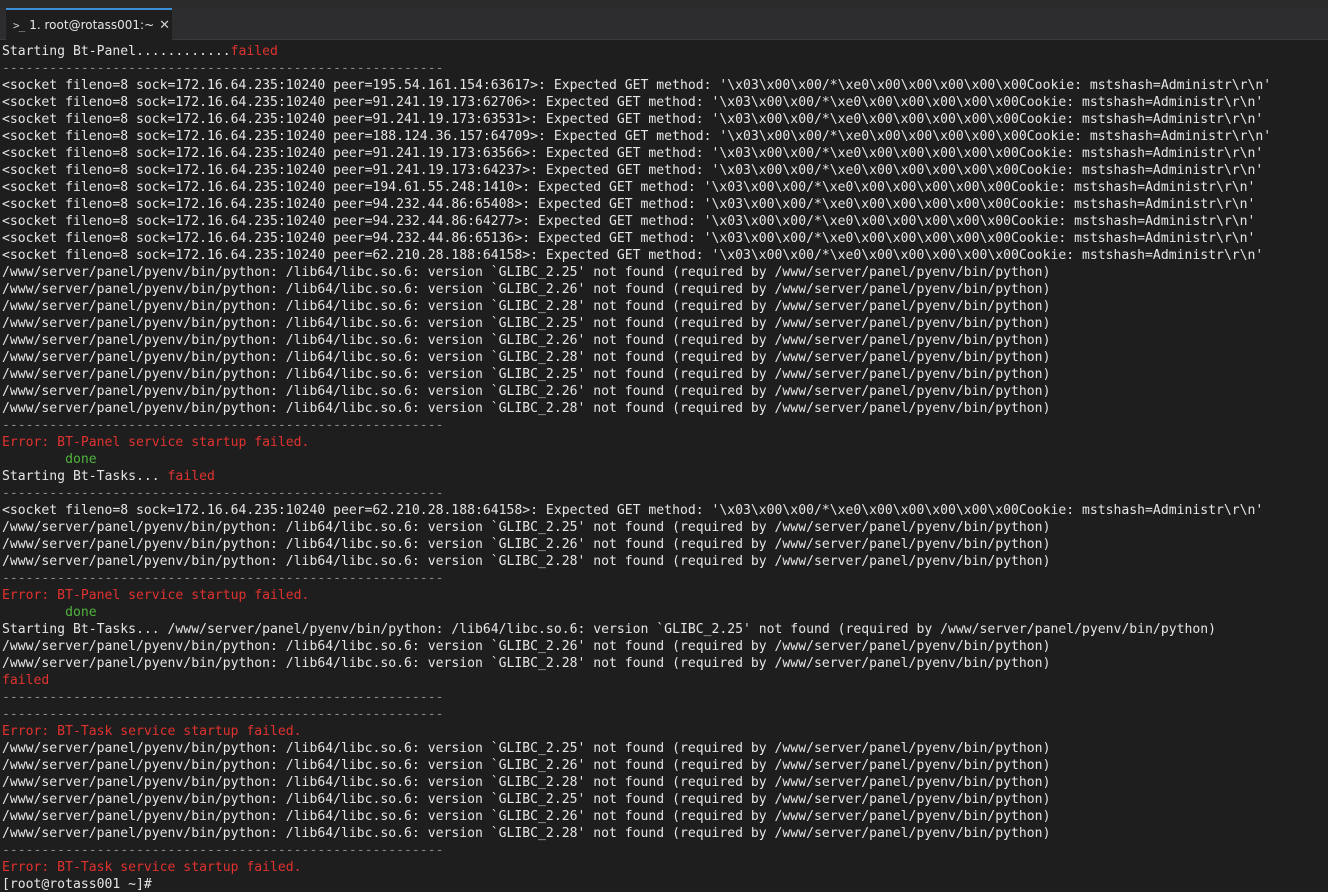  Describe the element at coordinates (664, 680) in the screenshot. I see `terminal-line: failed` at that location.